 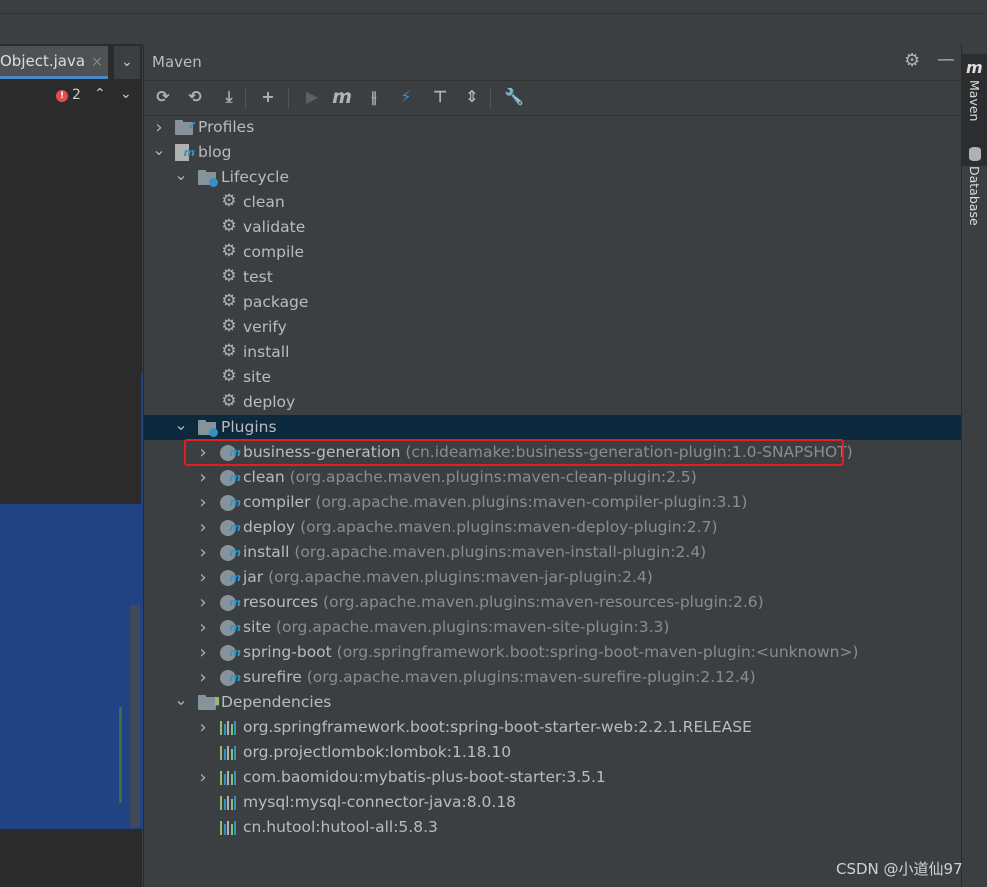 I want to click on tree-item-name: jar, so click(x=253, y=577).